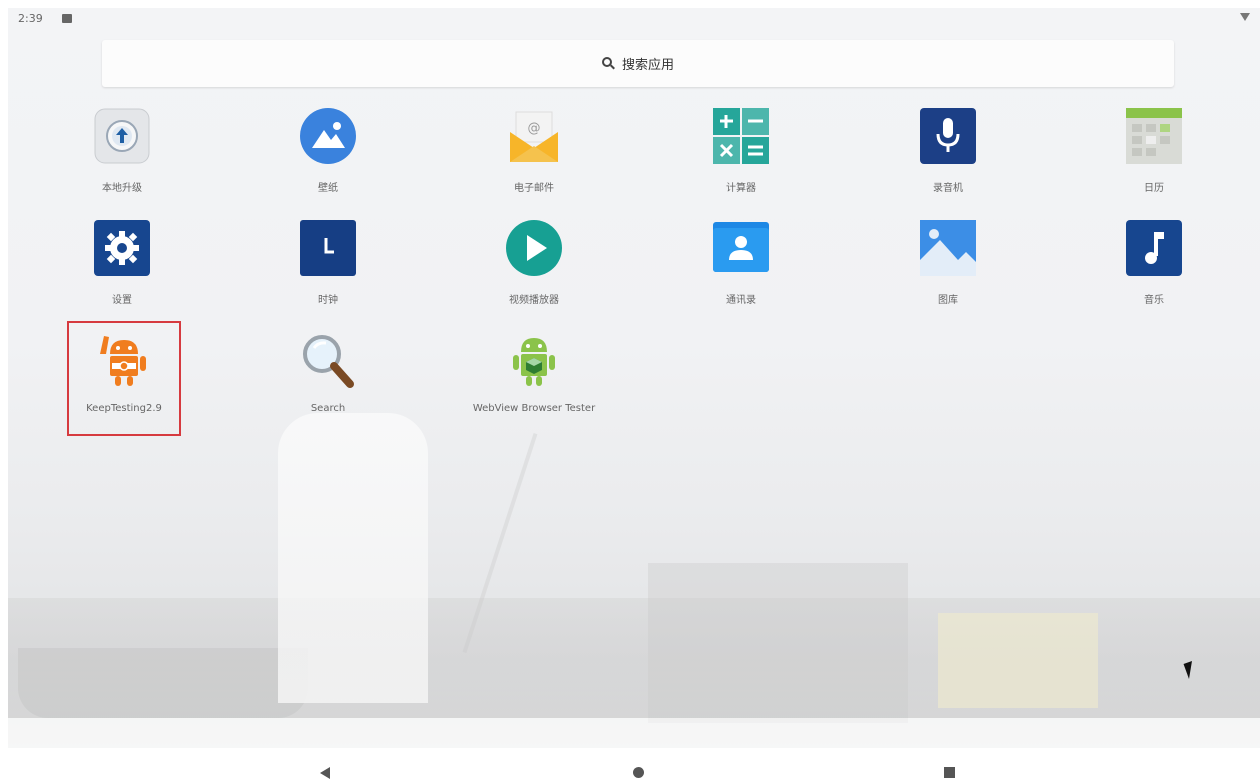 The height and width of the screenshot is (784, 1260). I want to click on upgrade-icon, so click(122, 136).